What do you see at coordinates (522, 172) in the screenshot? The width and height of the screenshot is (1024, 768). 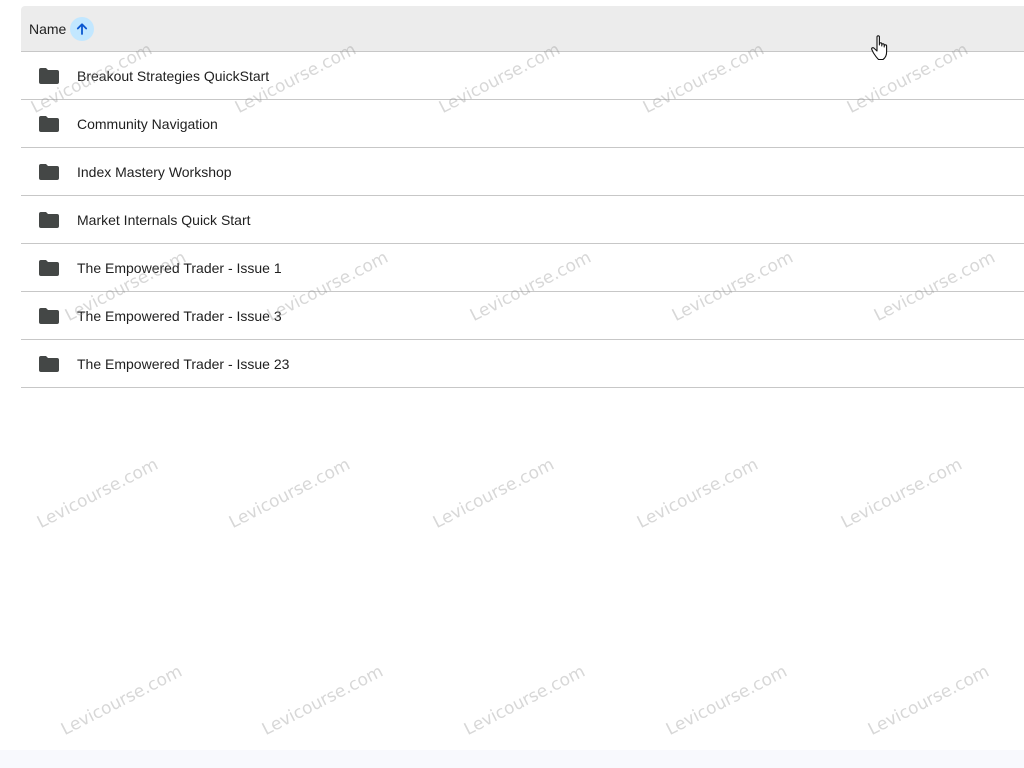 I see `folder-row: Index Mastery Workshop` at bounding box center [522, 172].